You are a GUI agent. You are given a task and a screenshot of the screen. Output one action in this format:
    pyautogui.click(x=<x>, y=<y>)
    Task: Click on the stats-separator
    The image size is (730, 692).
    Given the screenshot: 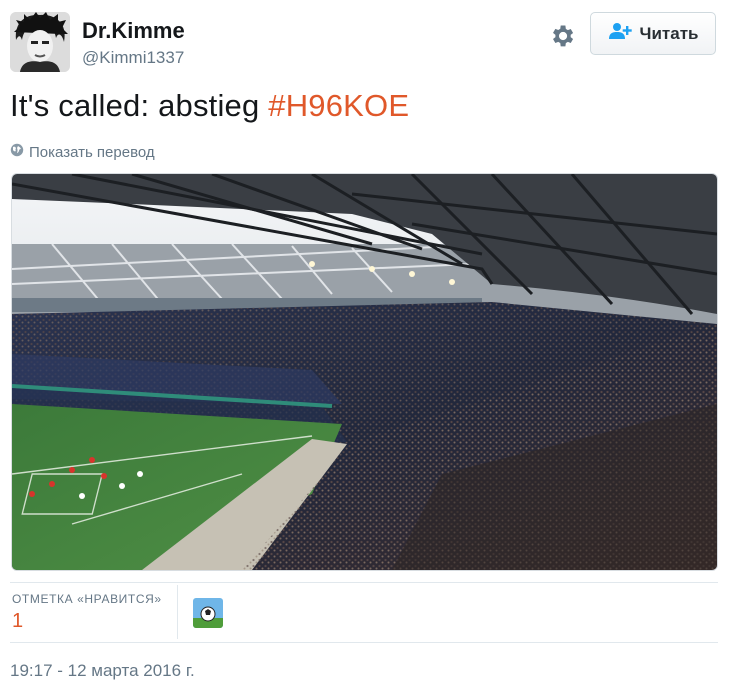 What is the action you would take?
    pyautogui.click(x=177, y=612)
    